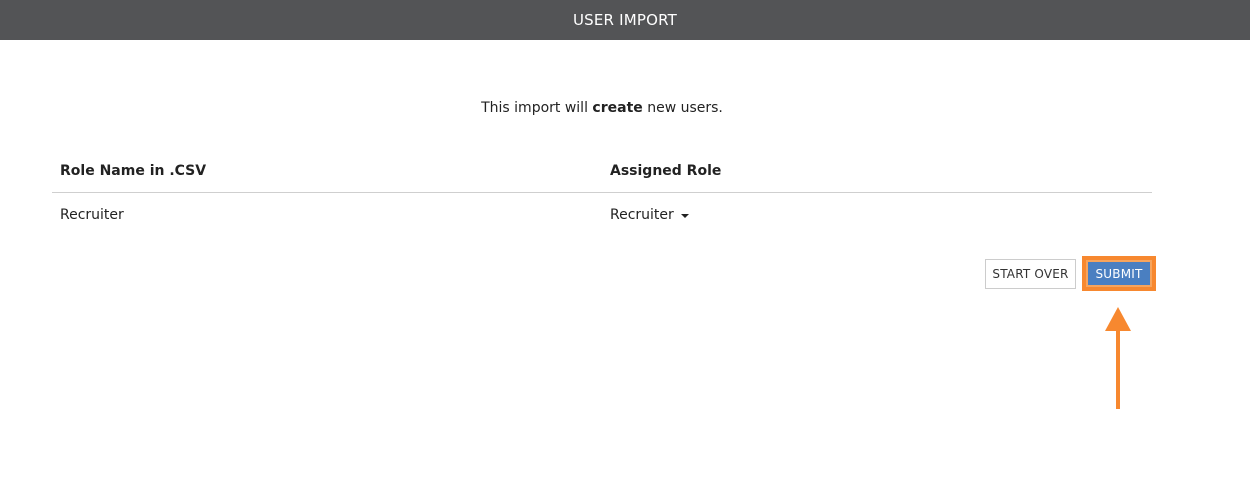 The image size is (1250, 495). I want to click on intro-text-emphasis: create, so click(617, 108).